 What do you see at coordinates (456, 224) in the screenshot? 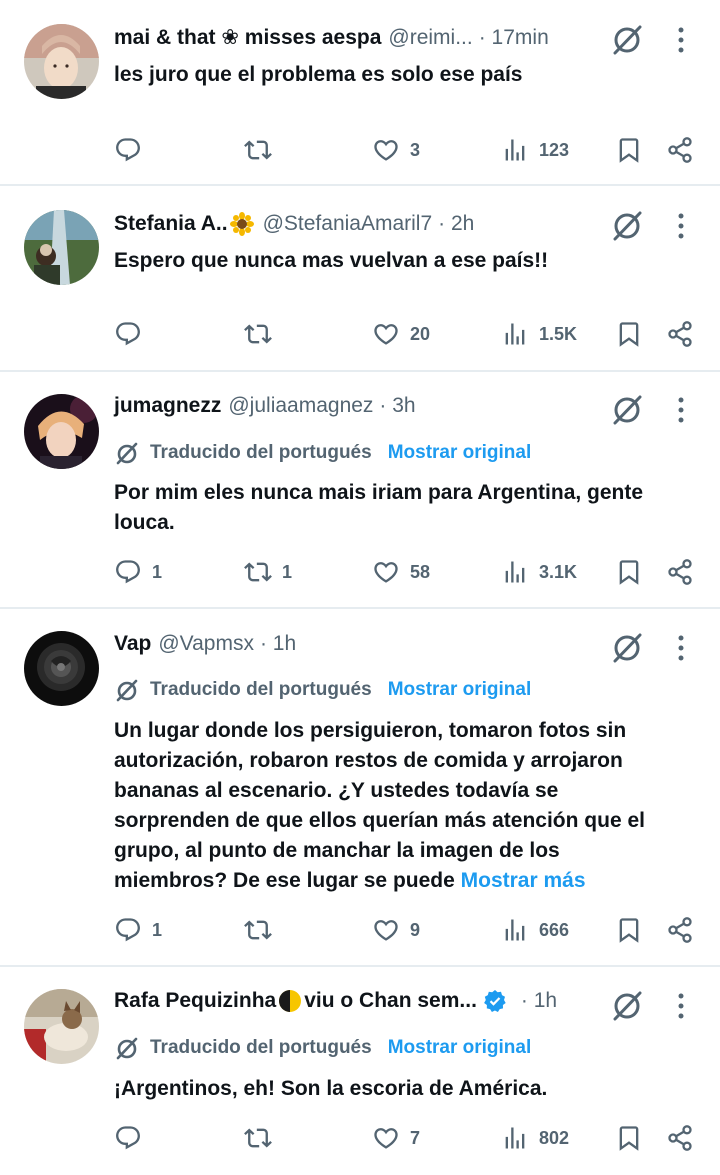
I see `timestamp: · 2h` at bounding box center [456, 224].